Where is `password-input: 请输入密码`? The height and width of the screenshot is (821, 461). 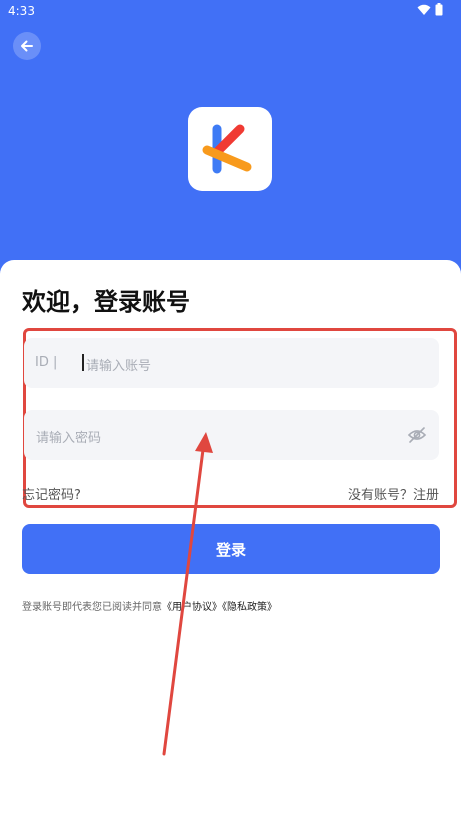
password-input: 请输入密码 is located at coordinates (231, 435).